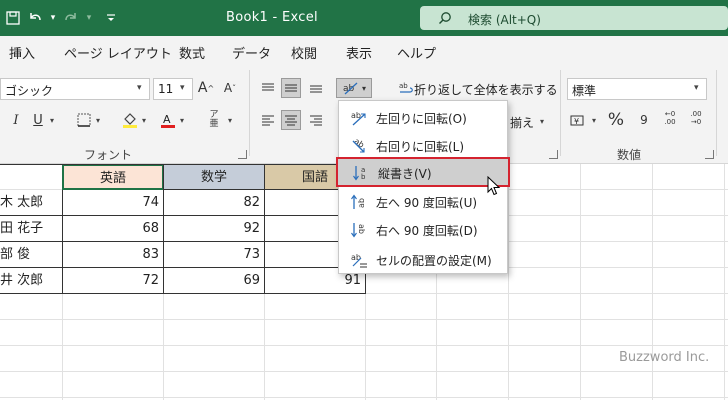  I want to click on redo-dropdown-icon: ▾, so click(89, 18).